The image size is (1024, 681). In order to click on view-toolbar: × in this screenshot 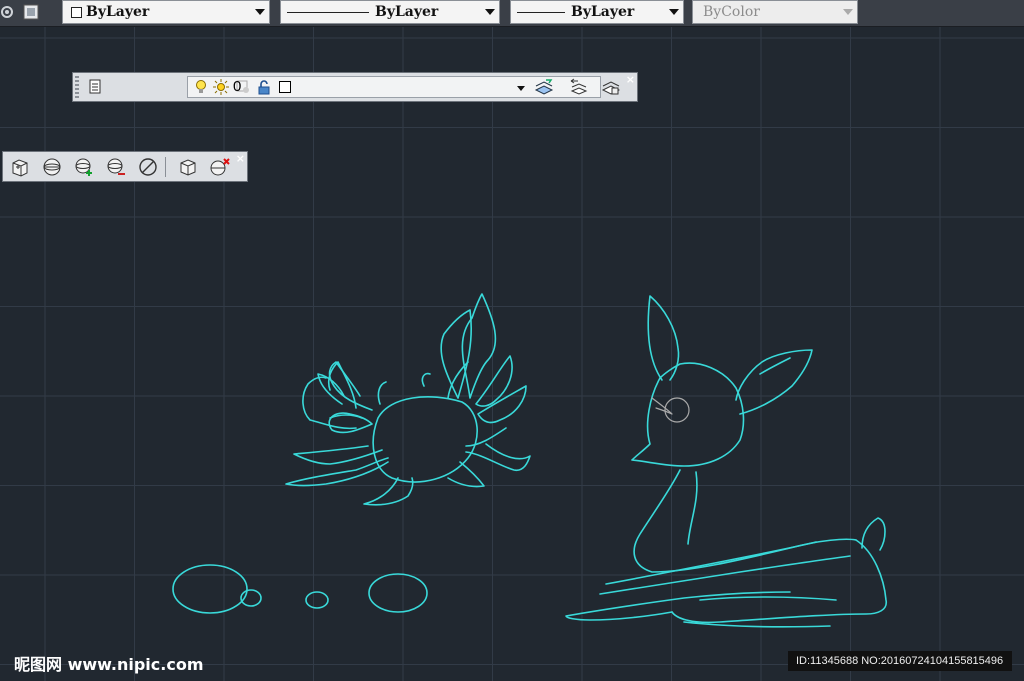, I will do `click(125, 166)`.